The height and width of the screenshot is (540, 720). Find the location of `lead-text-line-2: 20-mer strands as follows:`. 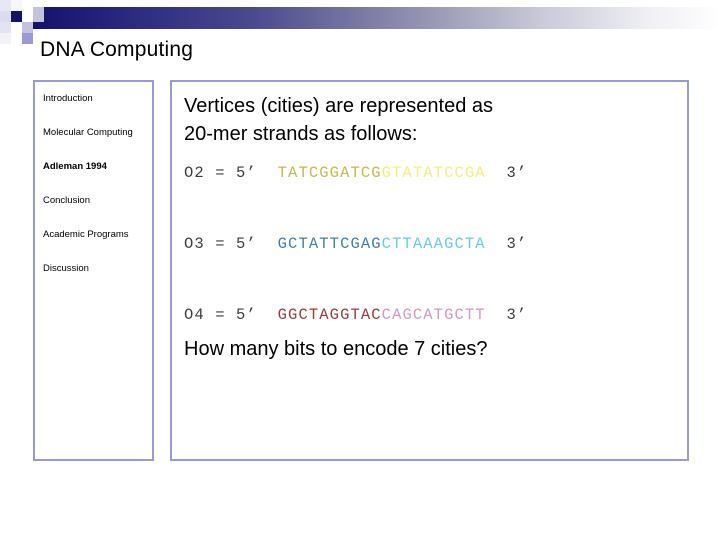

lead-text-line-2: 20-mer strands as follows: is located at coordinates (301, 134).